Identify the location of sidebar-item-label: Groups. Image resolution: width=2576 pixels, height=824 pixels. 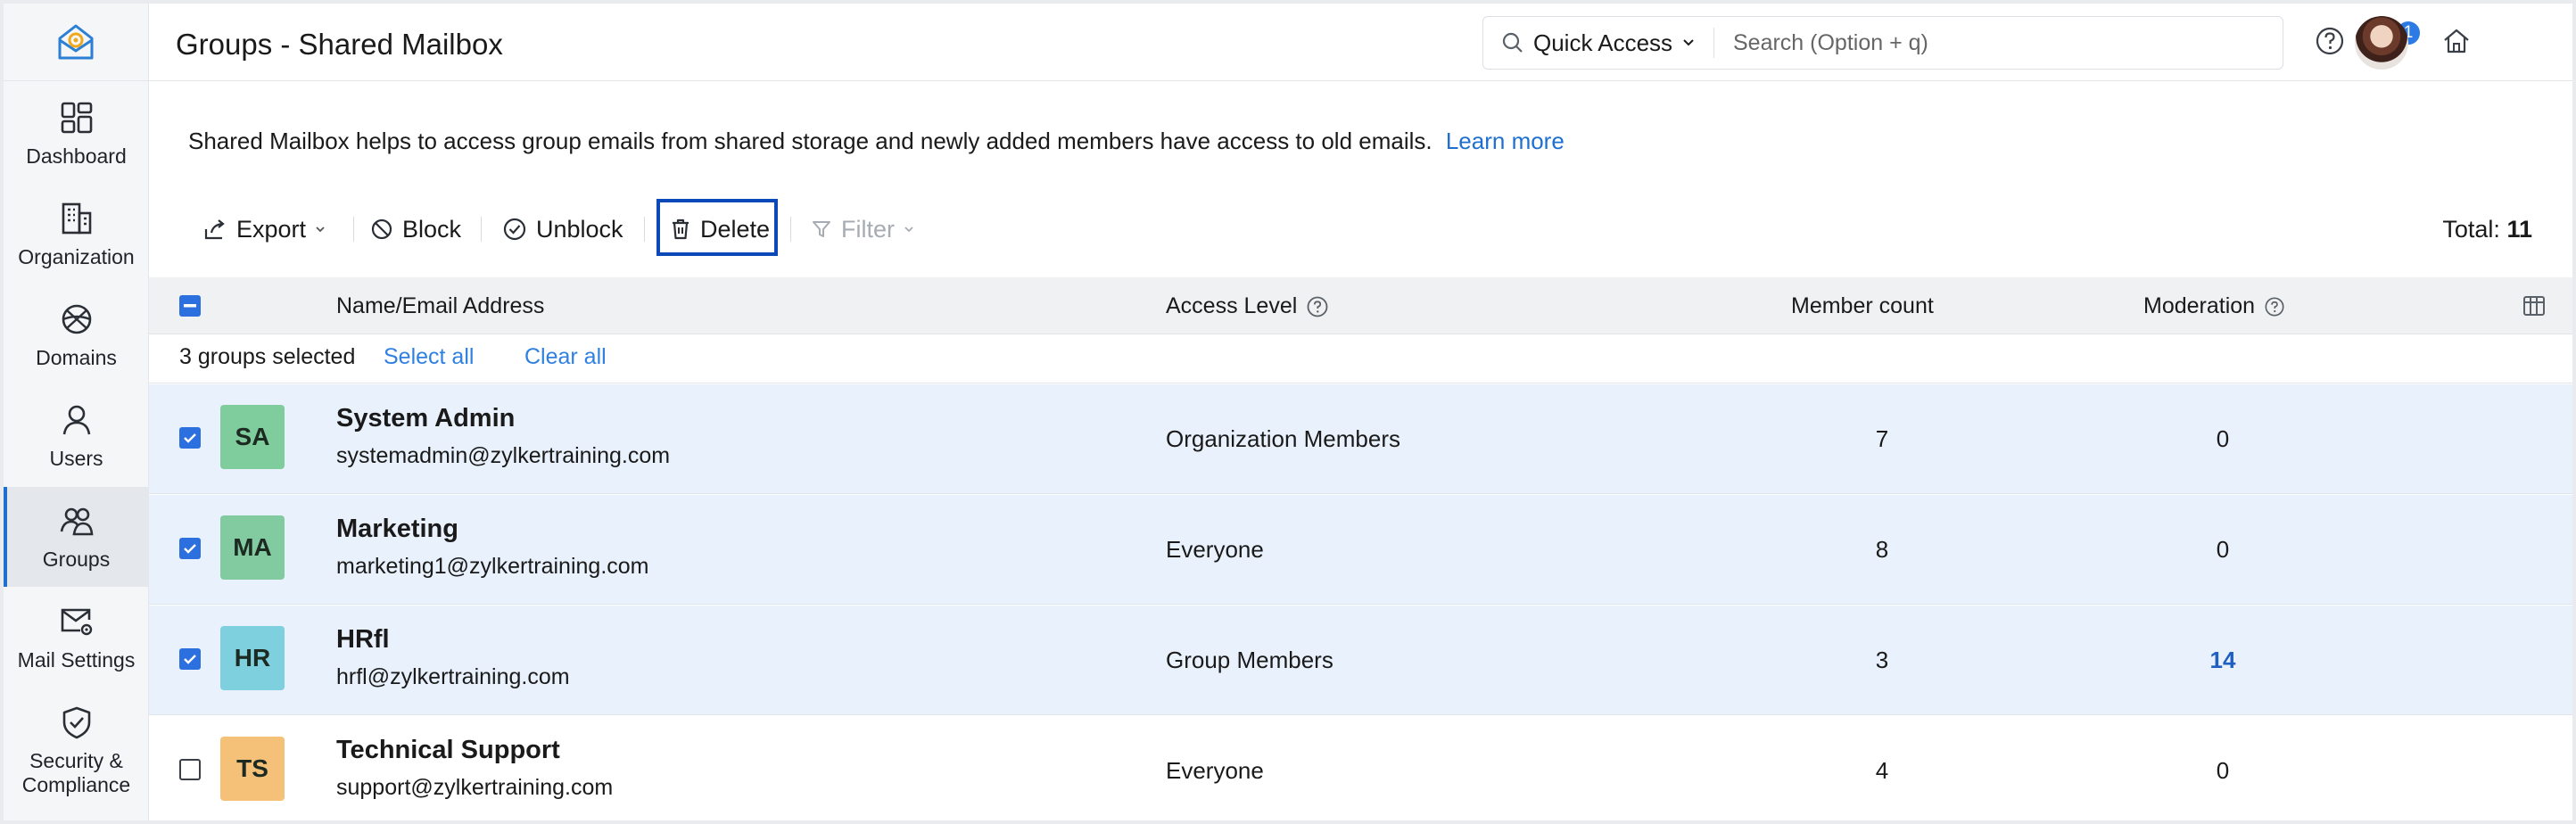
(77, 559).